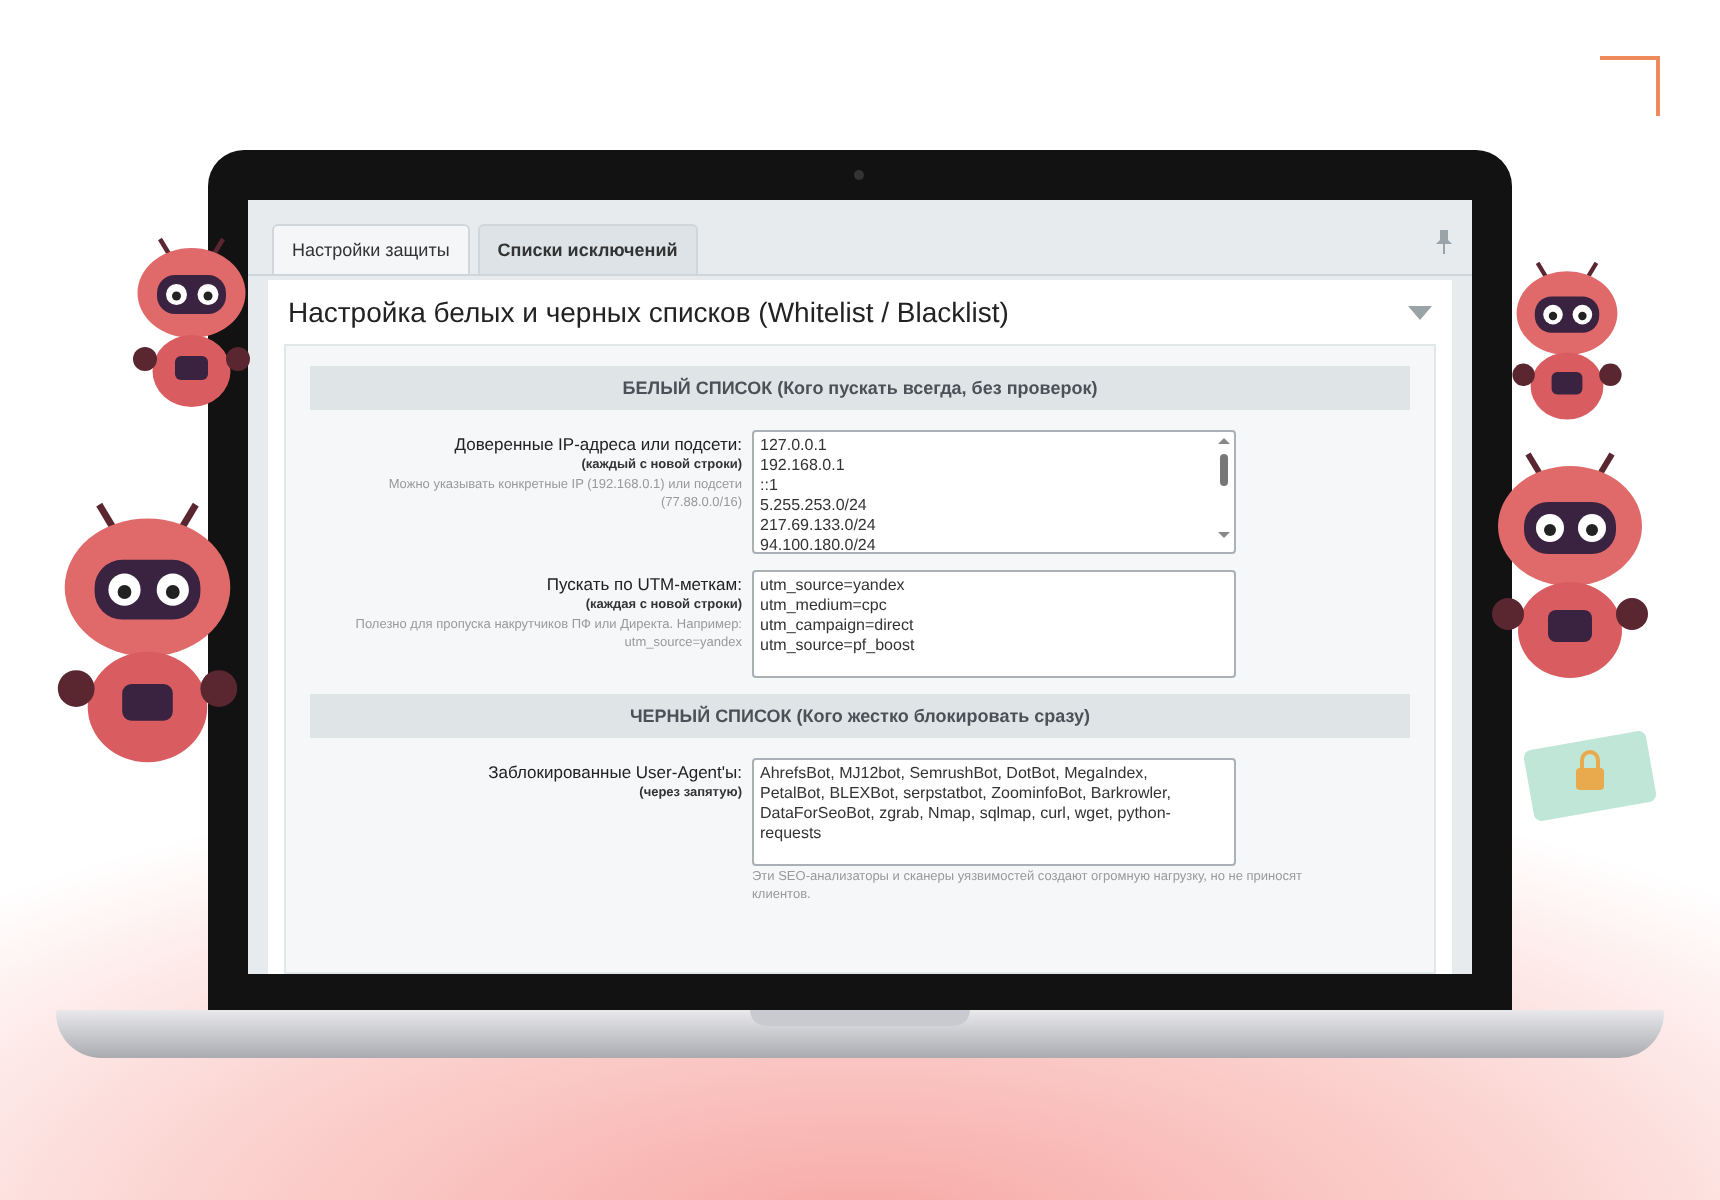 This screenshot has height=1200, width=1720. Describe the element at coordinates (860, 716) in the screenshot. I see `section-header: ЧЕРНЫЙ СПИСОК (Кого жестко блокировать сразу)` at that location.